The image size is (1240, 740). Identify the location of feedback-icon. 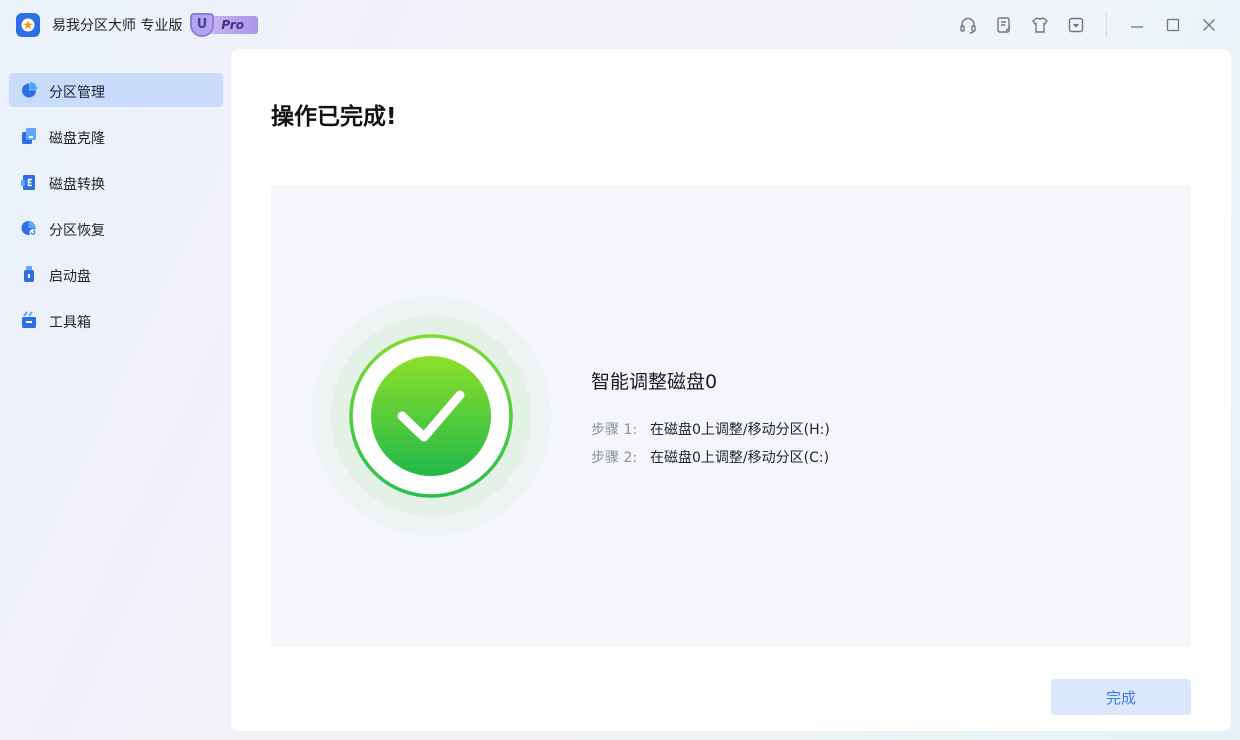
(1004, 25).